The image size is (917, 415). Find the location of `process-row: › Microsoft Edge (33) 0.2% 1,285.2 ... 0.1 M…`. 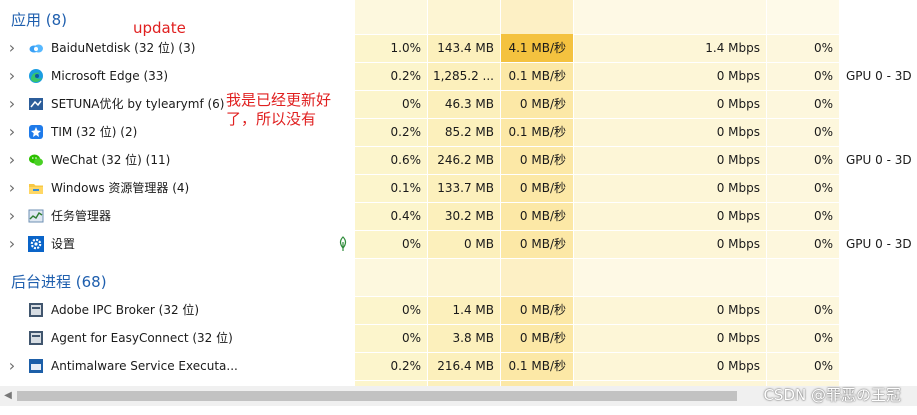

process-row: › Microsoft Edge (33) 0.2% 1,285.2 ... 0.1 M… is located at coordinates (458, 76).